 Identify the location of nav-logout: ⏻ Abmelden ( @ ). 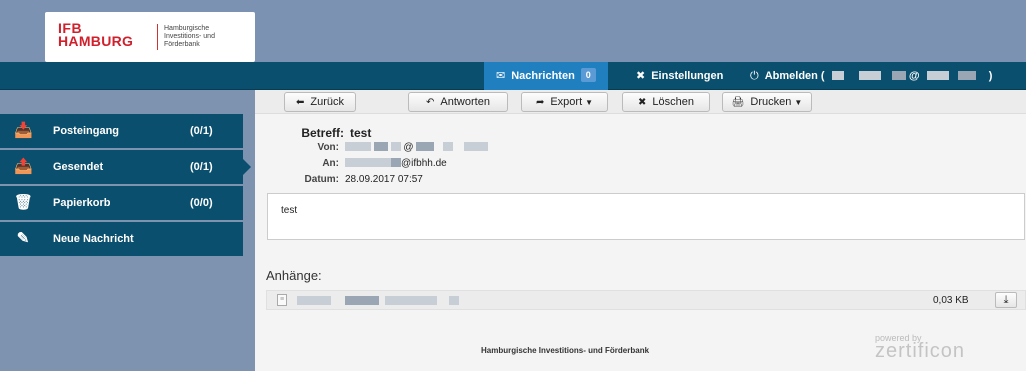
(871, 76).